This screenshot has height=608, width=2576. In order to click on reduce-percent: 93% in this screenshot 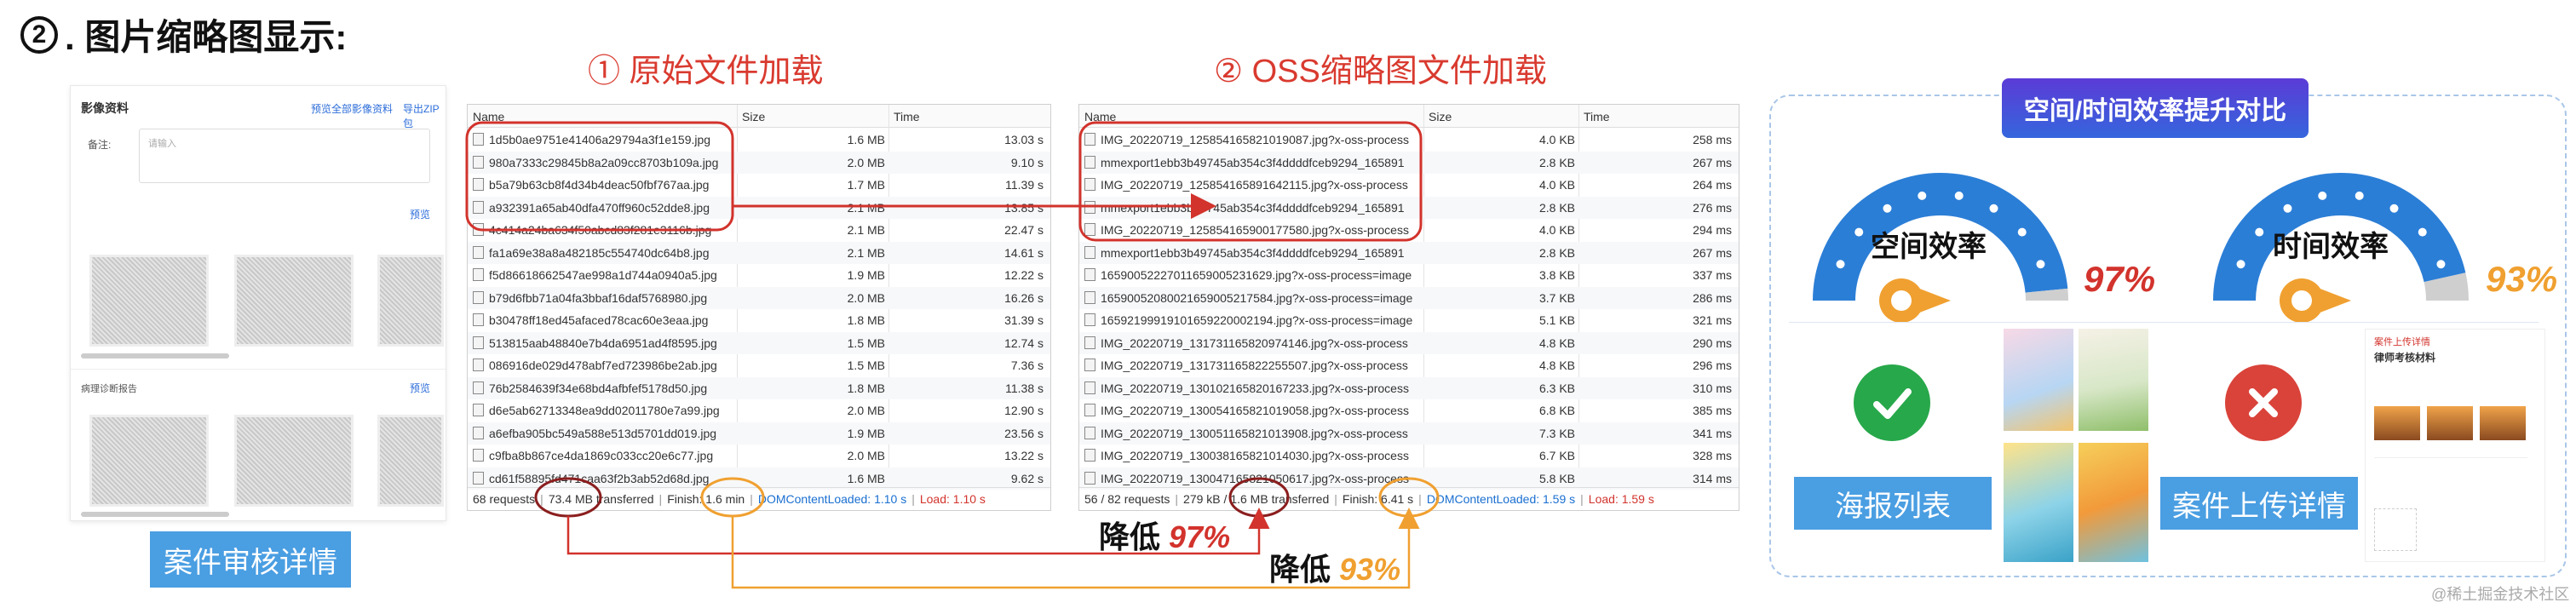, I will do `click(1370, 569)`.